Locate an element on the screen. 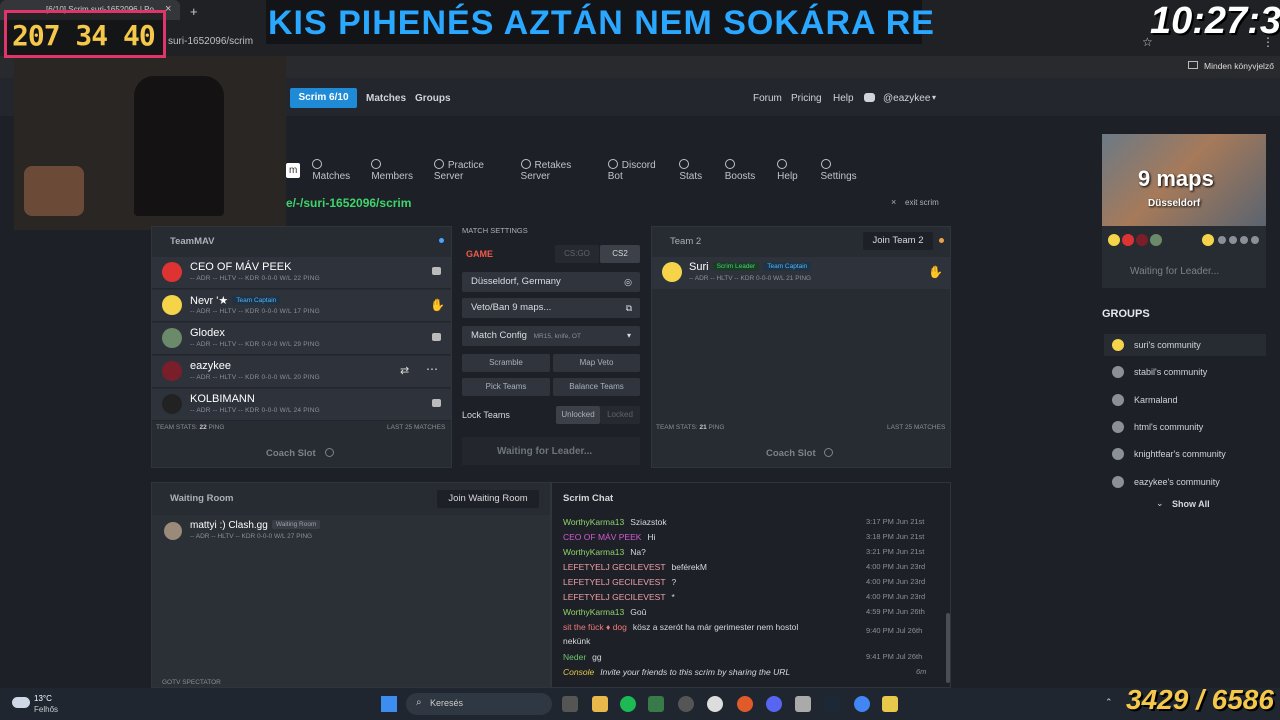  weather-text: Felhős is located at coordinates (46, 709).